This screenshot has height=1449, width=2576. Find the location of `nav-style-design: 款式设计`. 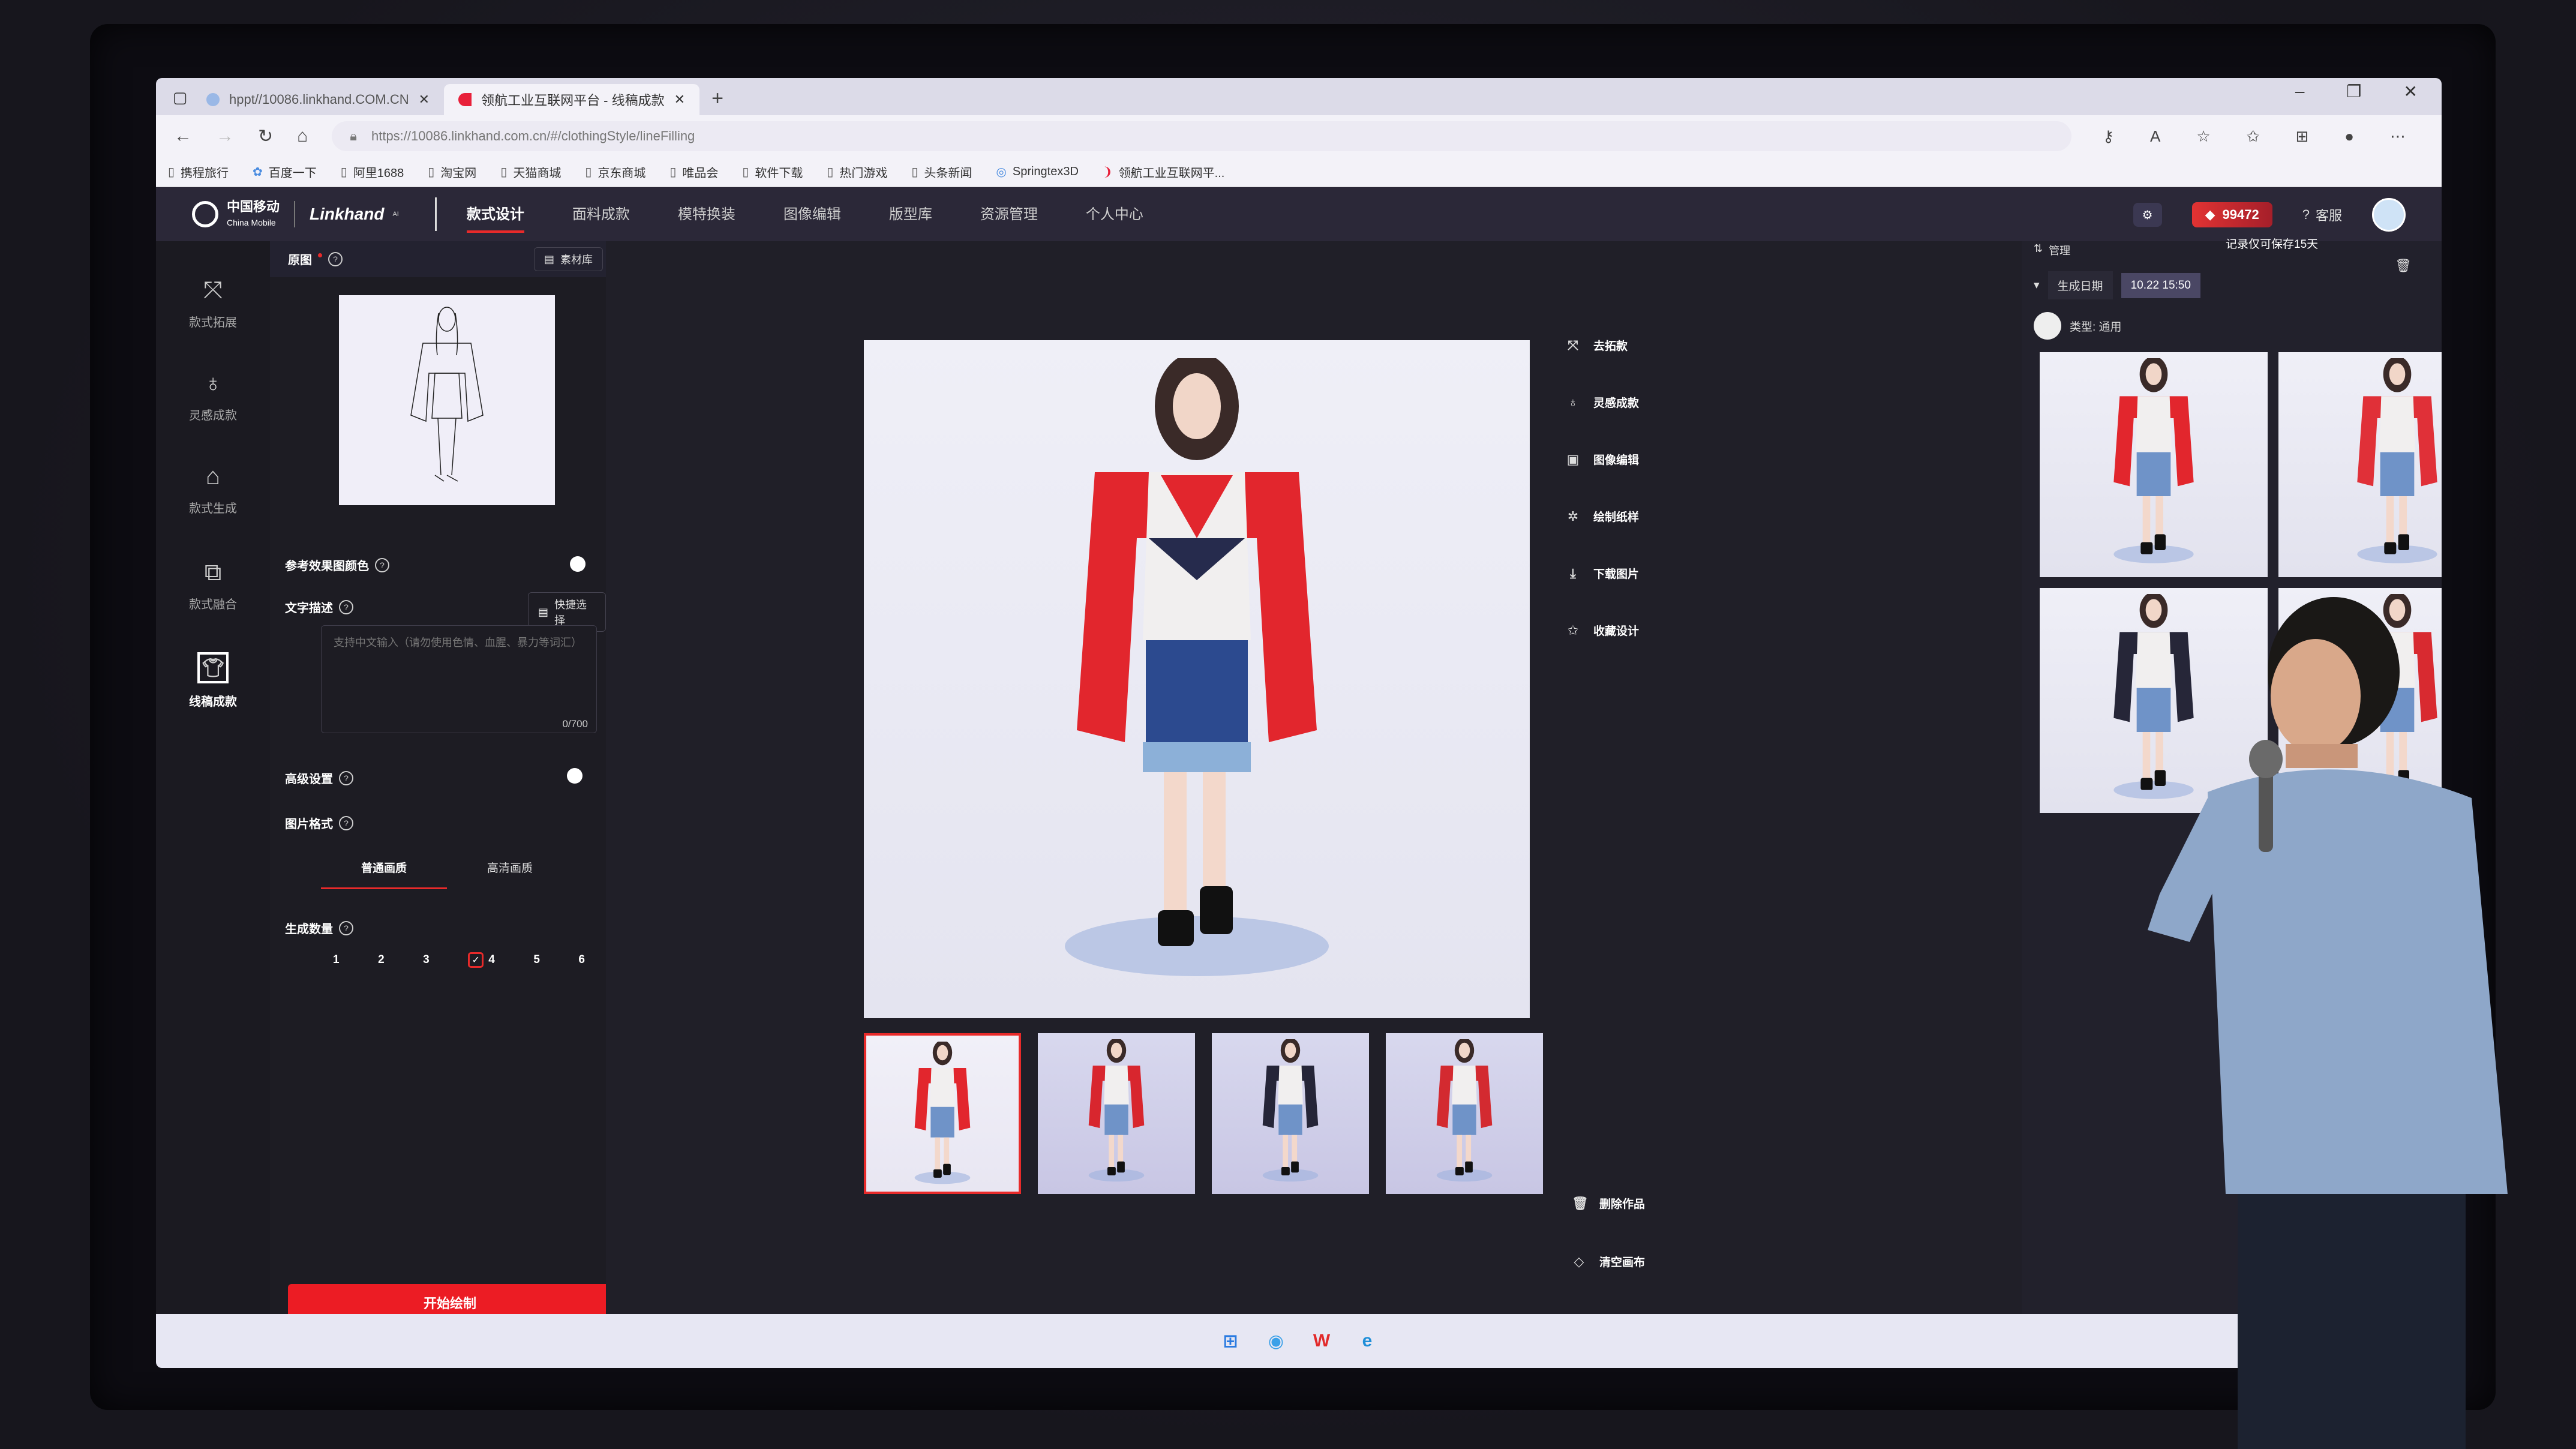

nav-style-design: 款式设计 is located at coordinates (495, 217).